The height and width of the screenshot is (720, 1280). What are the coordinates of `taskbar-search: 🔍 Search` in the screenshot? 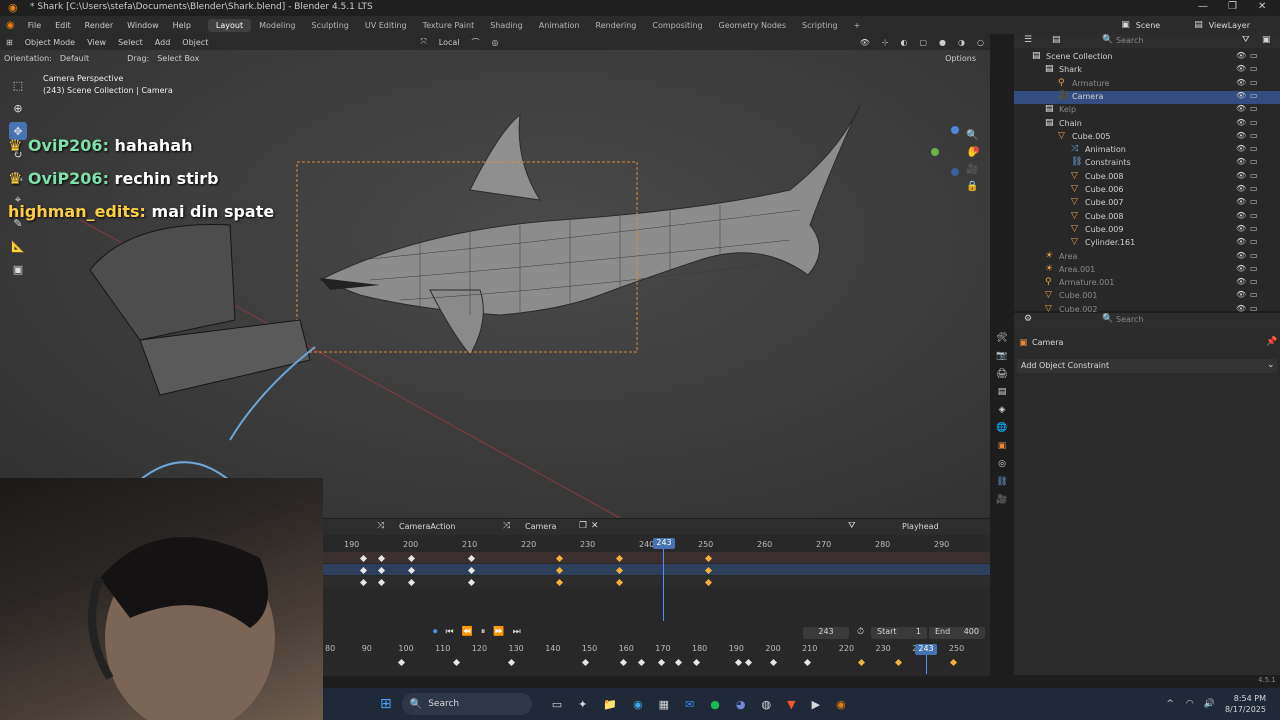 It's located at (466, 704).